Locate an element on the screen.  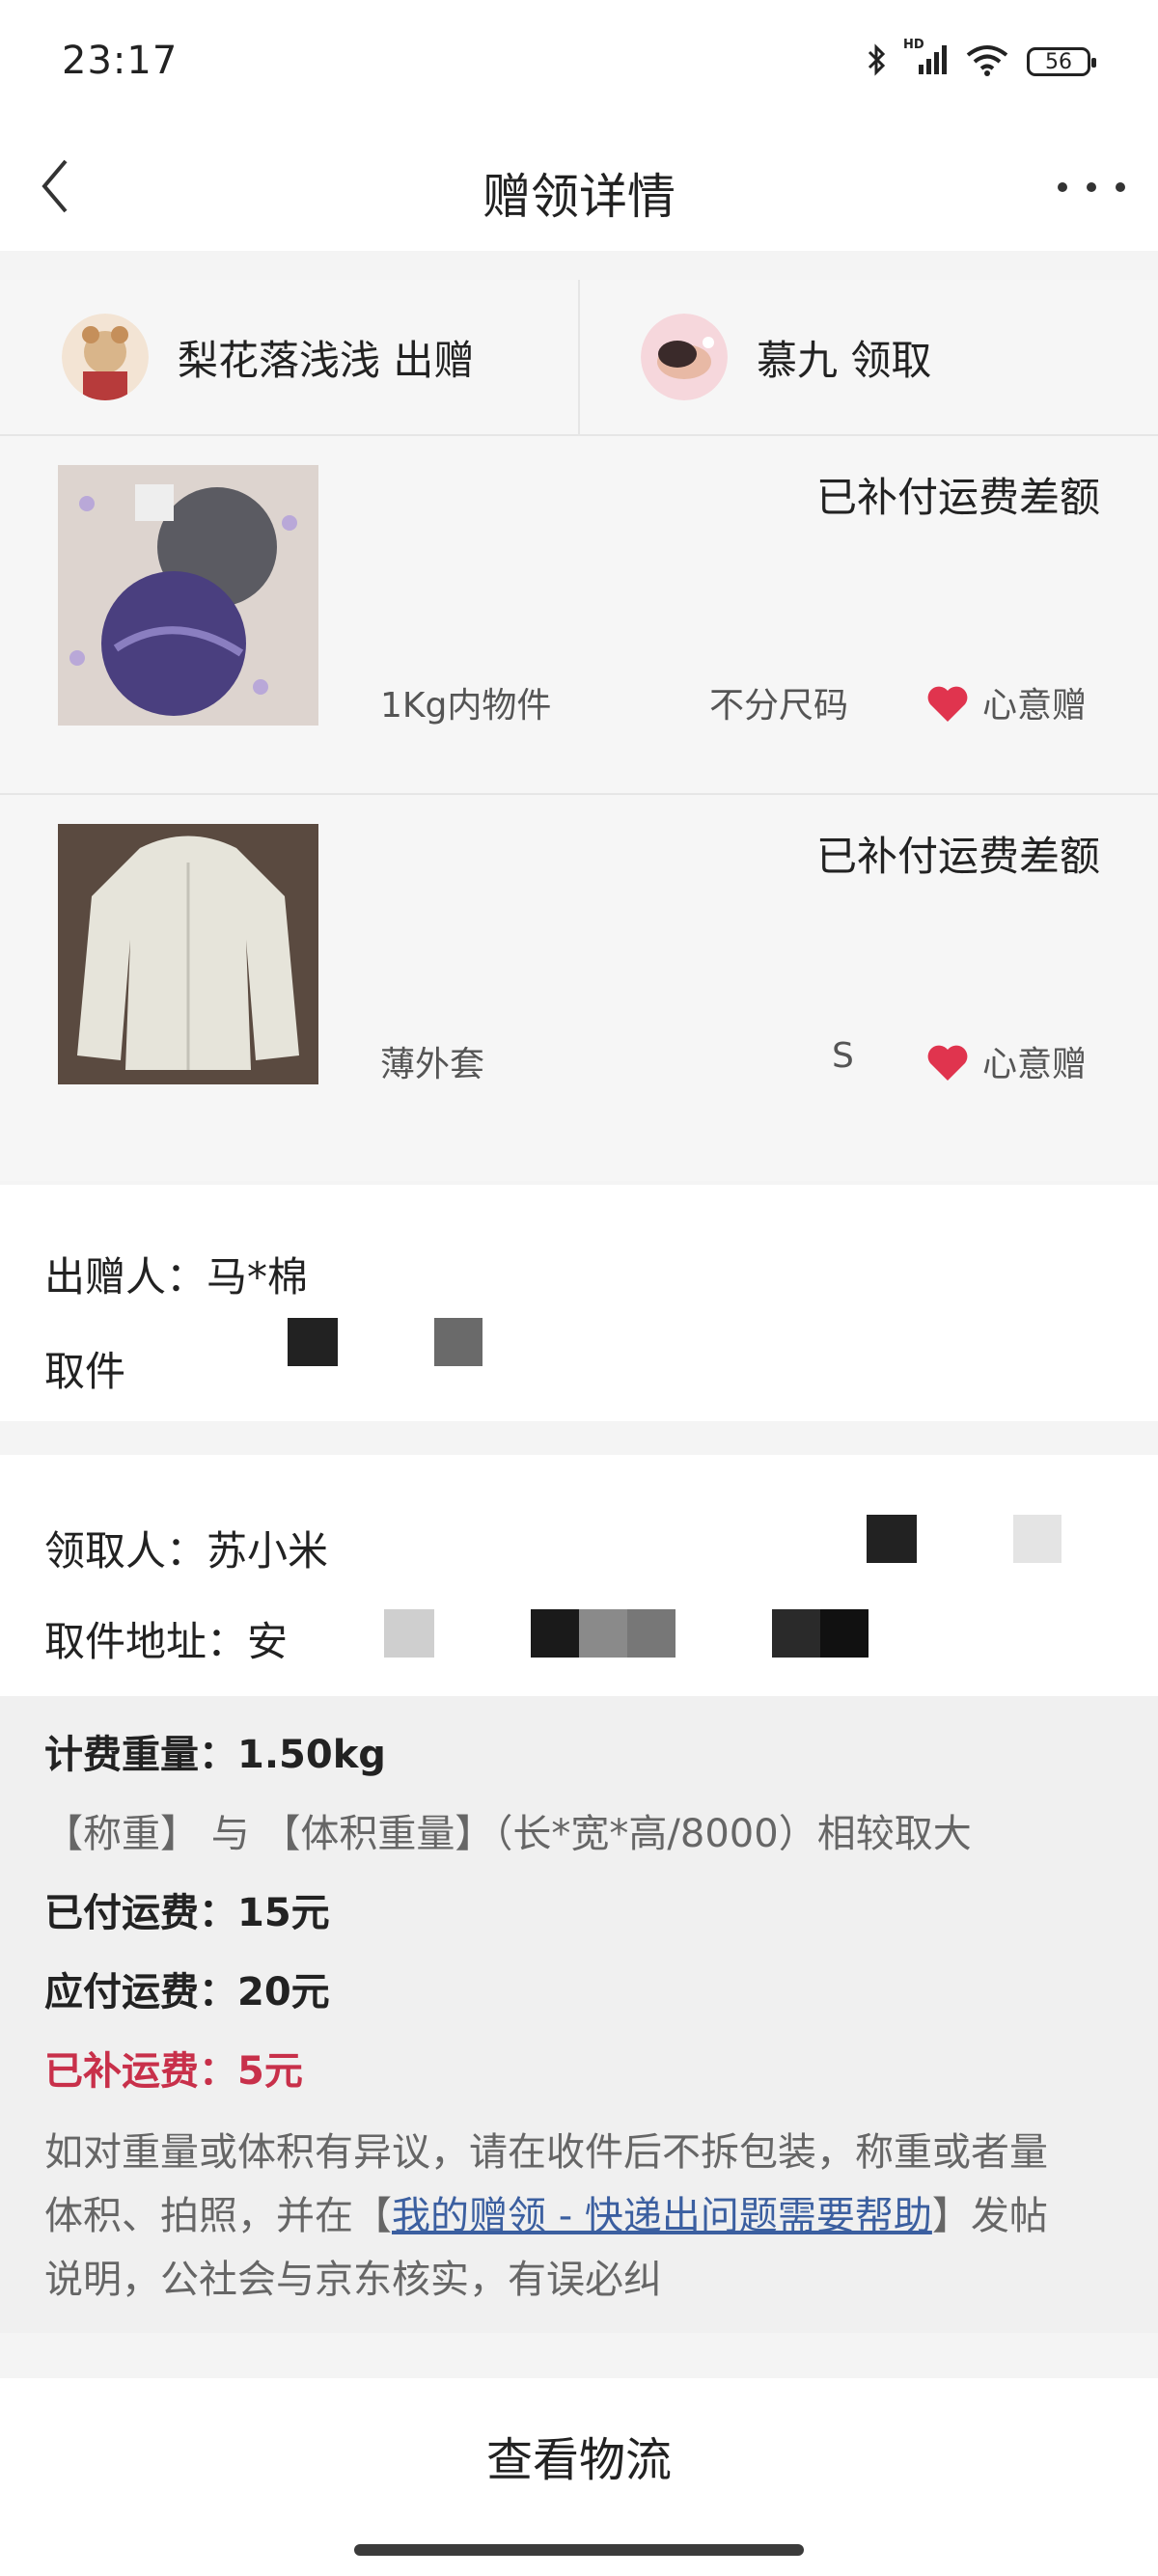
sender-card: 出赠人：马*棉 取件 is located at coordinates (579, 1303).